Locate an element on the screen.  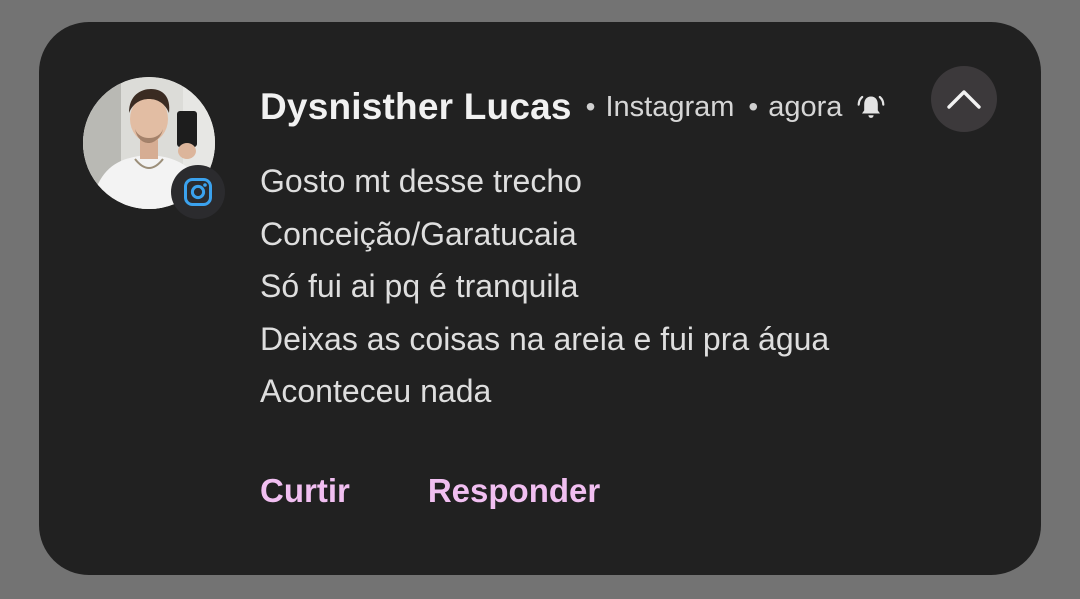
reply-button: Responder is located at coordinates (514, 491).